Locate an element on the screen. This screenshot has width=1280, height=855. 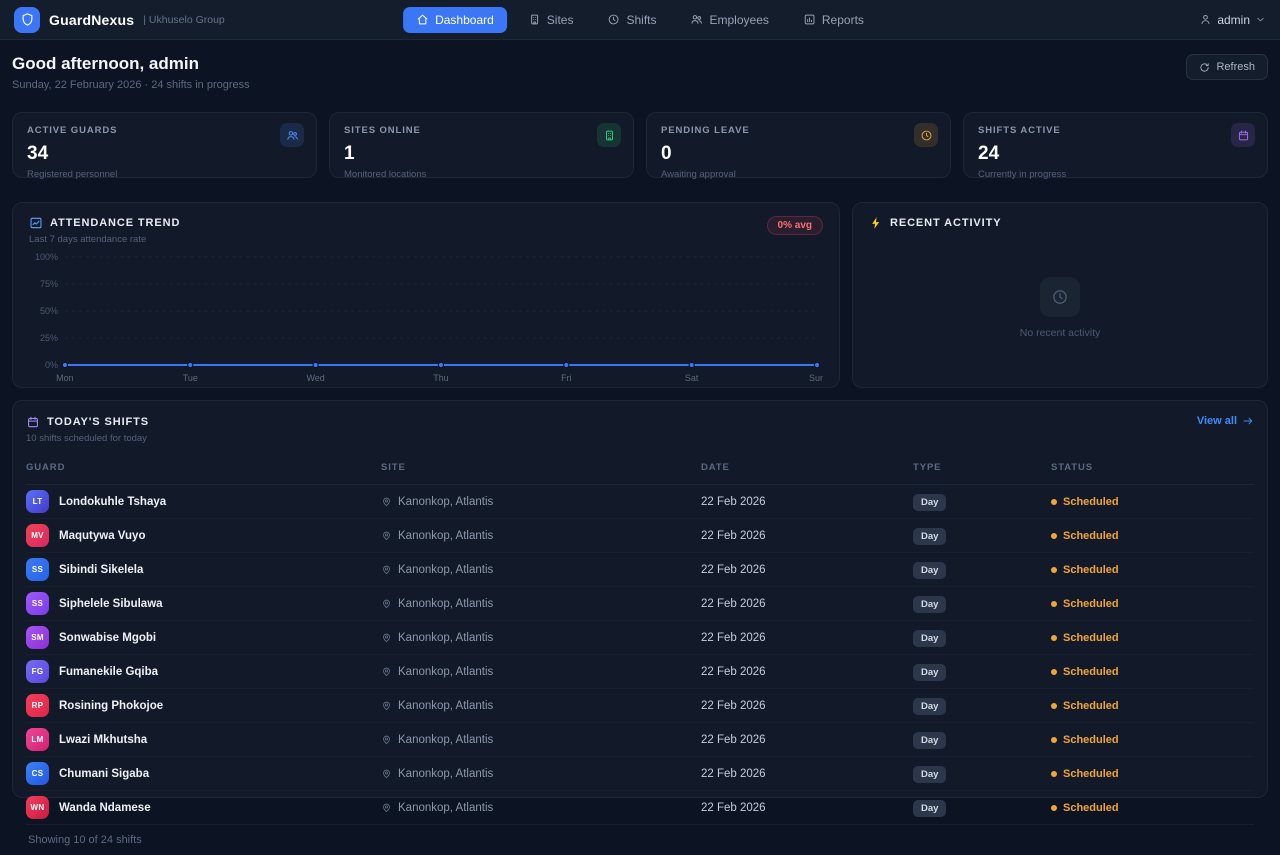
svg-text: Wed is located at coordinates (315, 378).